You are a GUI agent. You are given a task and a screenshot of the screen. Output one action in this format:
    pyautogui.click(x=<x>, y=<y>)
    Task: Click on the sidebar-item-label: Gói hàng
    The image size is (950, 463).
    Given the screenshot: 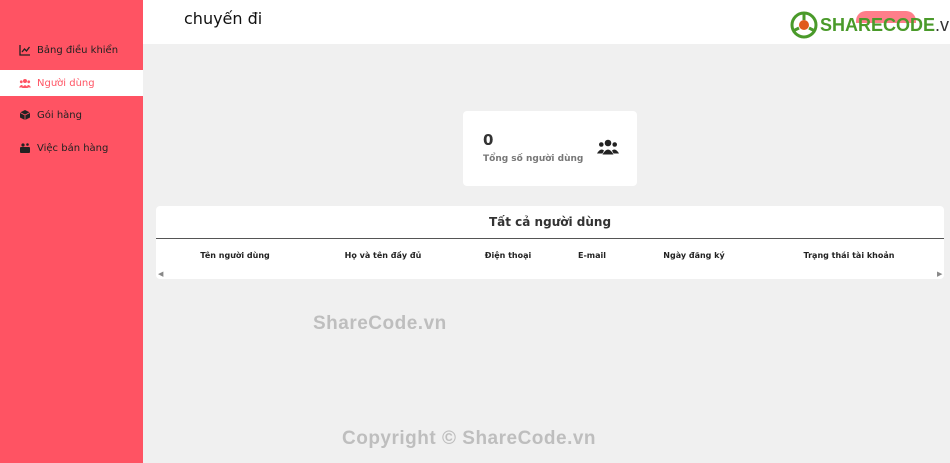 What is the action you would take?
    pyautogui.click(x=59, y=115)
    